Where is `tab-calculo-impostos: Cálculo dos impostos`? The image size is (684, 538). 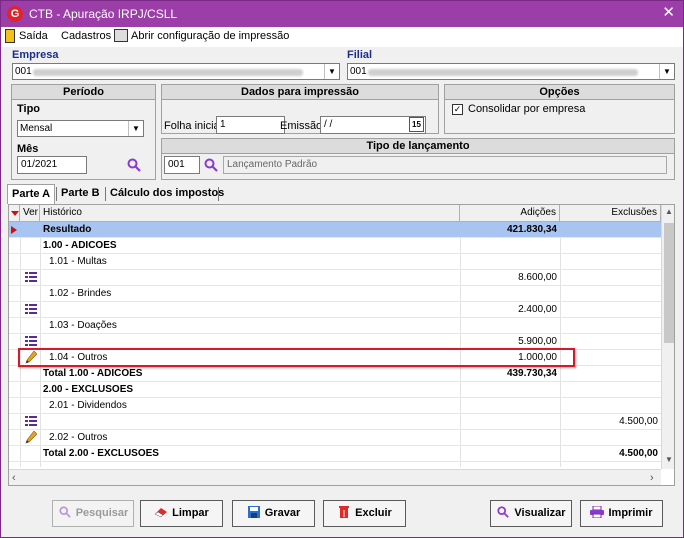 tab-calculo-impostos: Cálculo dos impostos is located at coordinates (167, 193).